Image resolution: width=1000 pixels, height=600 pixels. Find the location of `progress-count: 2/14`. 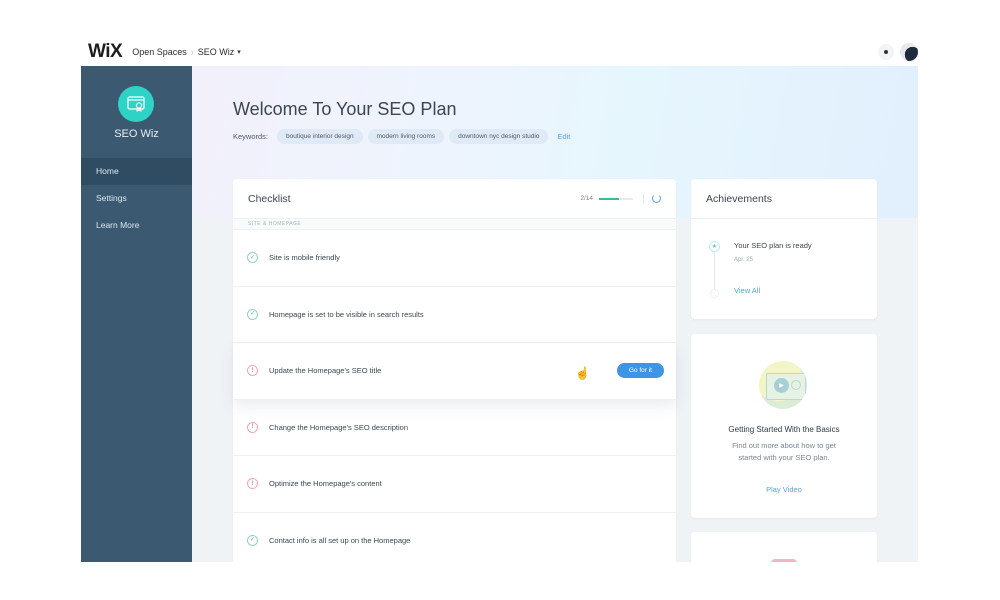

progress-count: 2/14 is located at coordinates (586, 198).